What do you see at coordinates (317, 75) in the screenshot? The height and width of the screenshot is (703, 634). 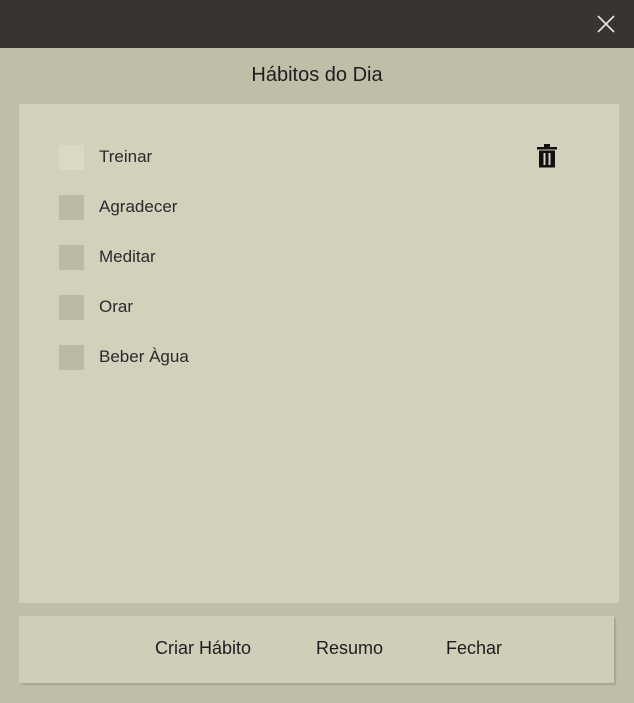 I see `page-title: Hábitos do Dia` at bounding box center [317, 75].